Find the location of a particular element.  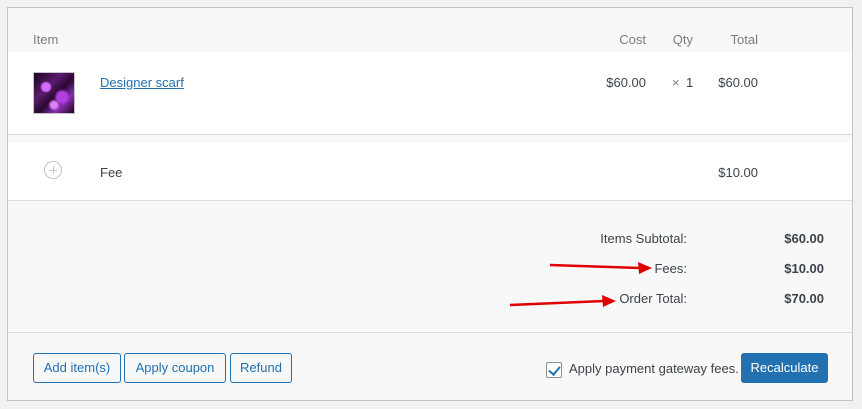

gateway-fees-label: Apply payment gateway fees. is located at coordinates (654, 368).